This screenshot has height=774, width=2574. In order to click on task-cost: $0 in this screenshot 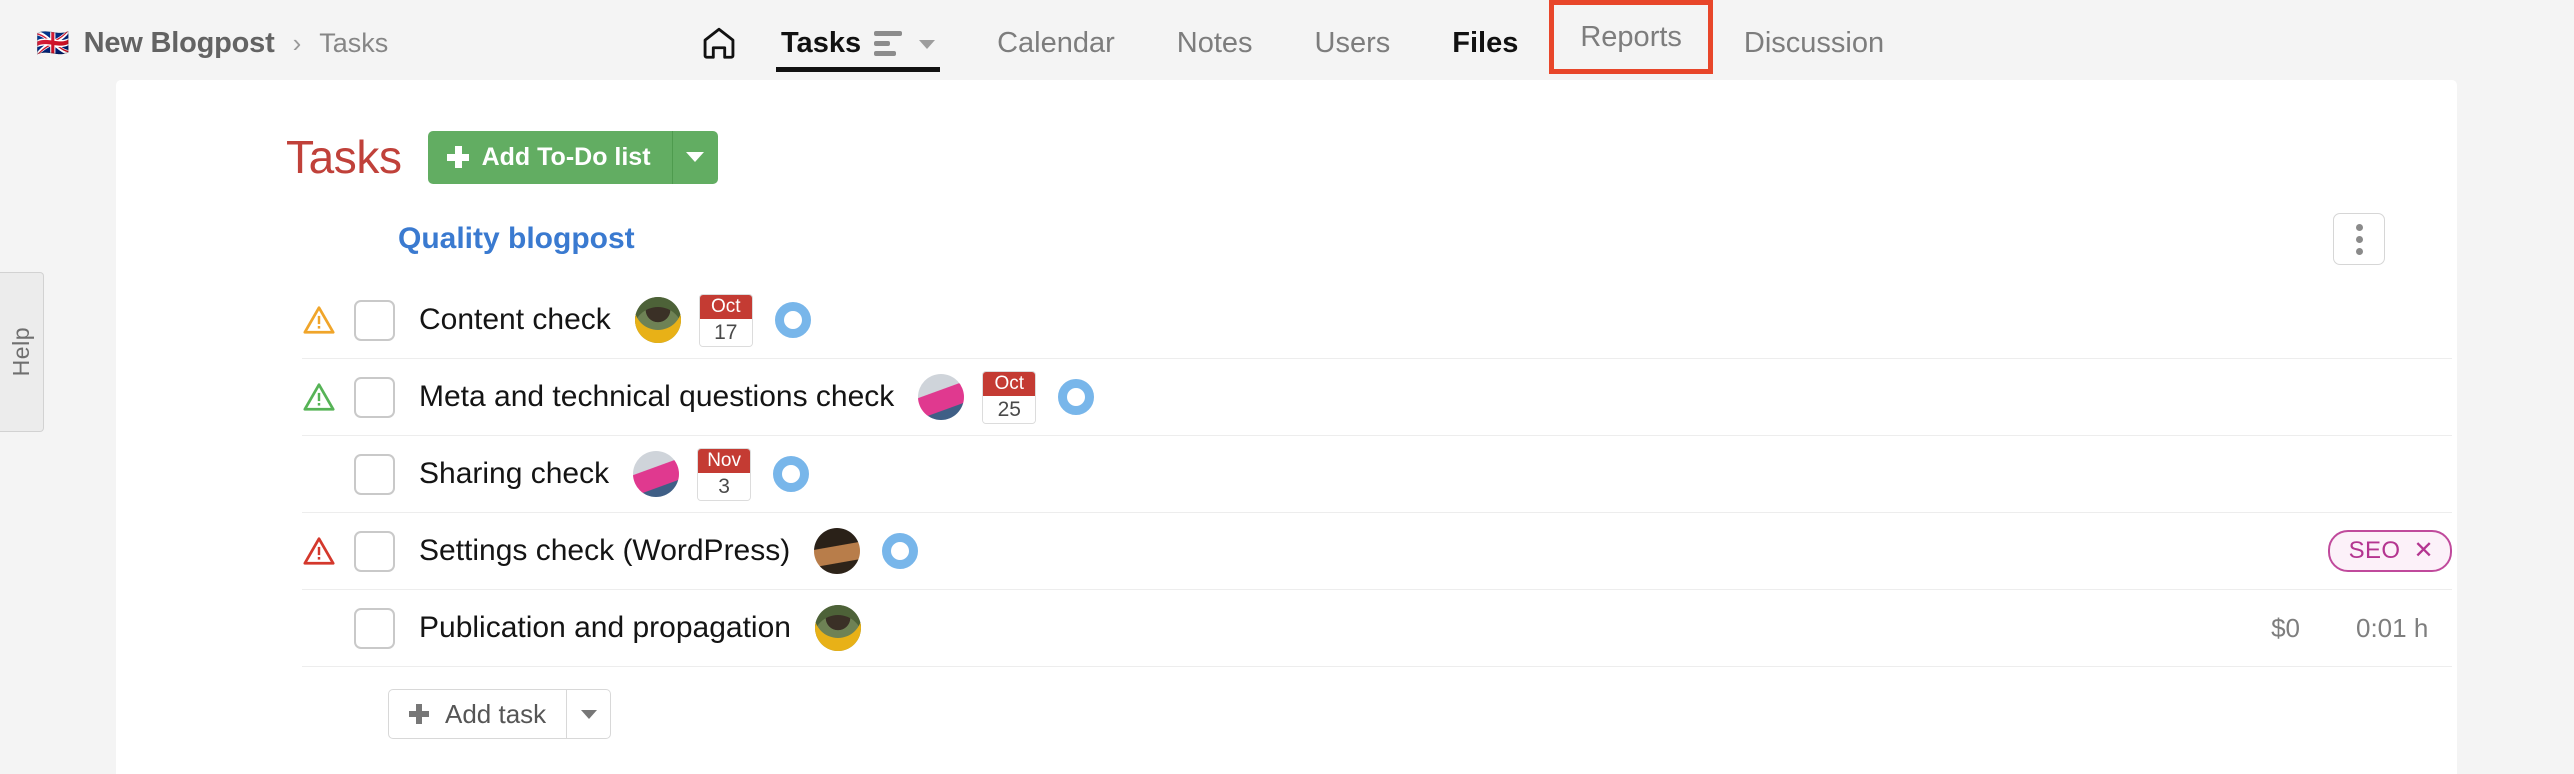, I will do `click(2285, 627)`.